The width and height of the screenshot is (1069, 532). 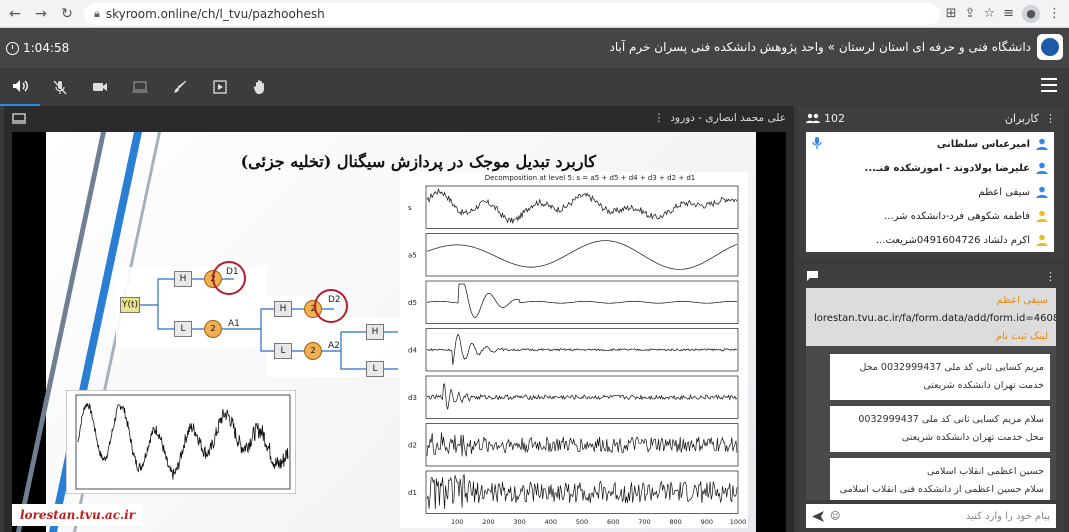 What do you see at coordinates (266, 319) in the screenshot?
I see `wavelet-tree-diagram: Y(t) H L 2 2 D1 A1 H L 2 2 D2 A2 H L` at bounding box center [266, 319].